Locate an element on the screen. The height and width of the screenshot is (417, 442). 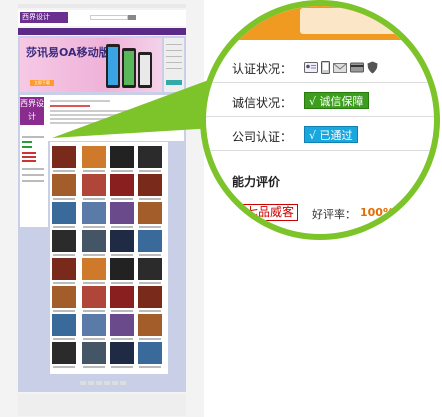
envelope-icon is located at coordinates (340, 67).